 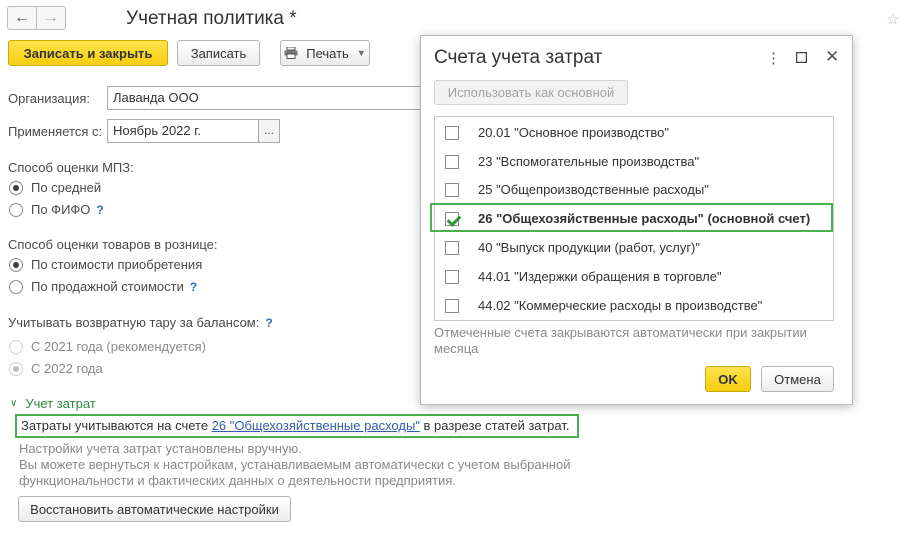 I want to click on dialog-title: Счета учета затрат, so click(x=518, y=57).